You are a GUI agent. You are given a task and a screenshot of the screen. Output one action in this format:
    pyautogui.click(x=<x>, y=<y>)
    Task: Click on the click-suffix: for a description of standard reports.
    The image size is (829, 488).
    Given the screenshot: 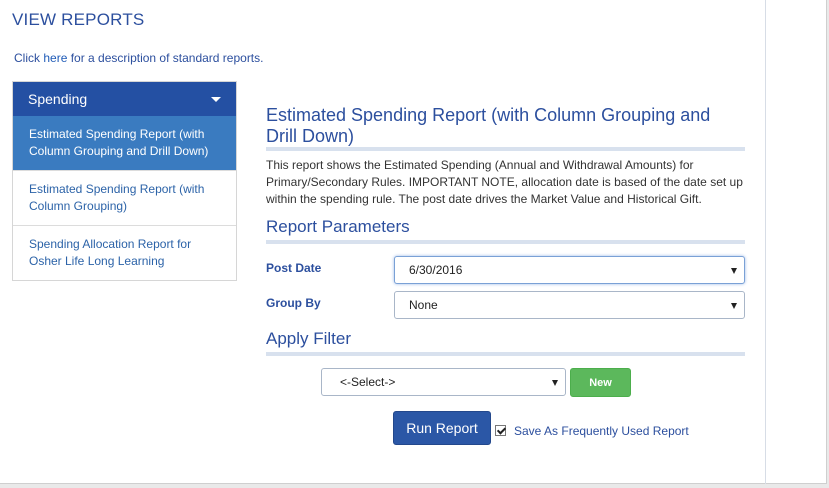 What is the action you would take?
    pyautogui.click(x=165, y=58)
    